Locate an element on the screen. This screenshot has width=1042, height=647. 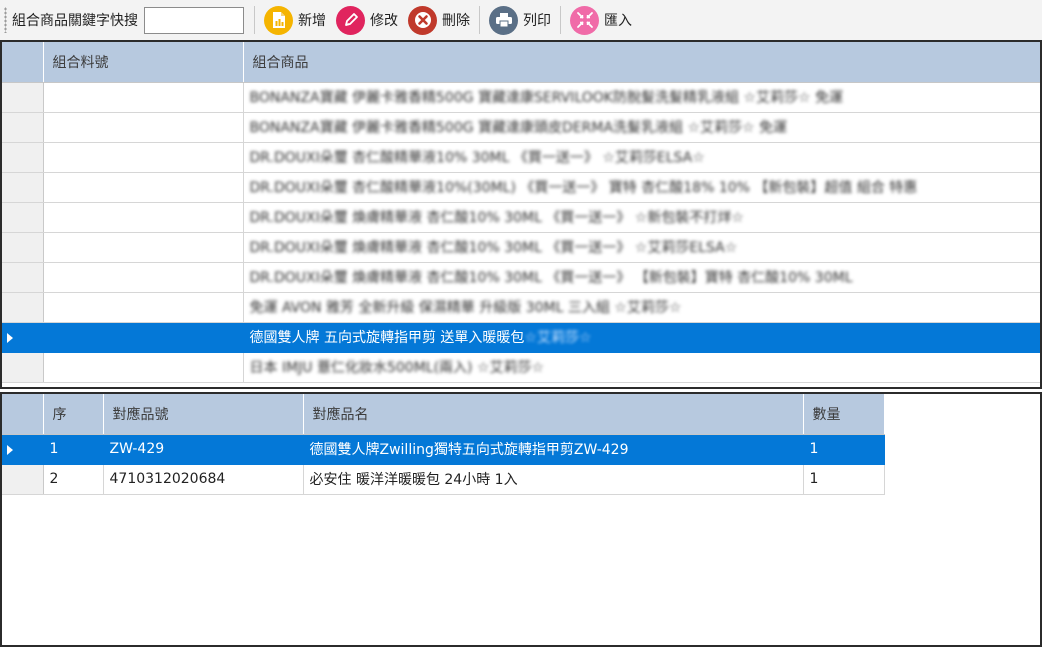
column-header-item-code: 對應品號 is located at coordinates (203, 414).